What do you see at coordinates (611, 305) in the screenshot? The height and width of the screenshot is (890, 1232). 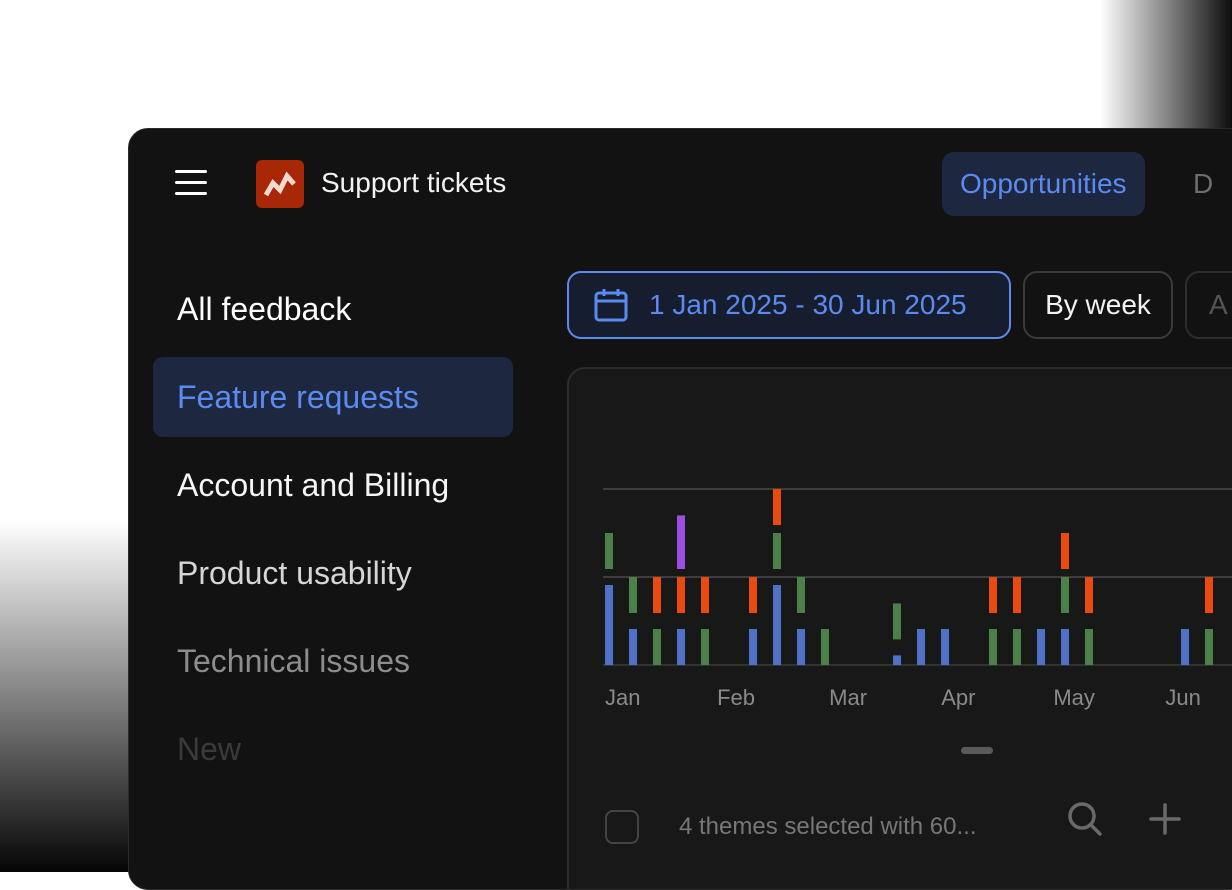 I see `calendar-icon` at bounding box center [611, 305].